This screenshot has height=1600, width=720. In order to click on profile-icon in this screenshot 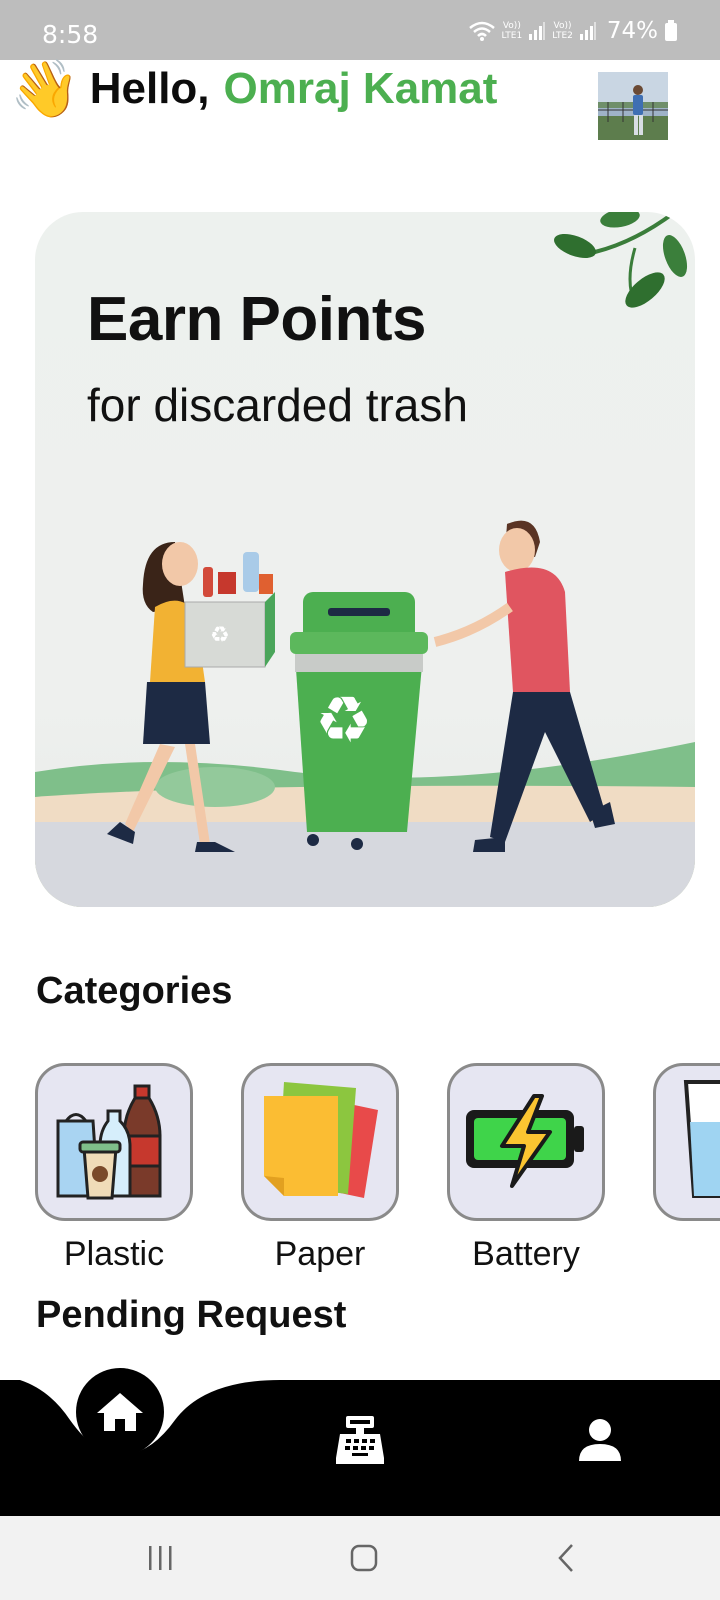, I will do `click(600, 1440)`.